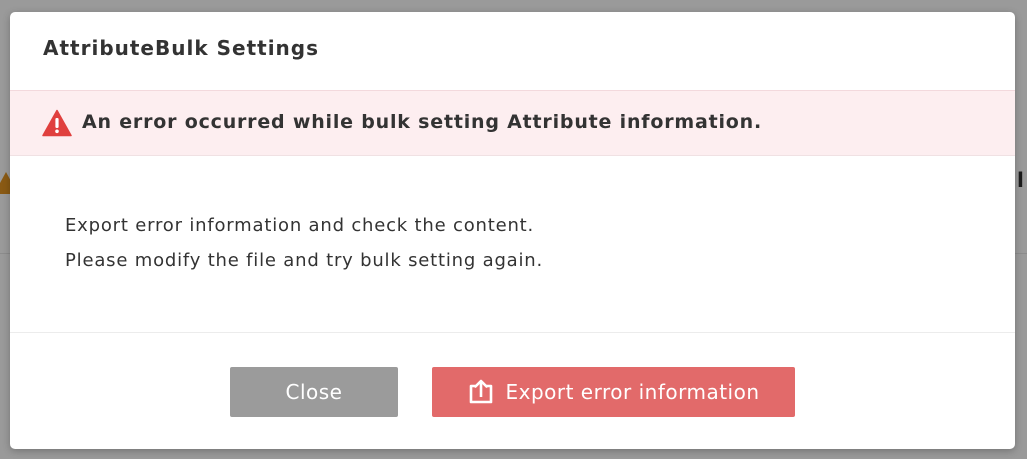 The image size is (1027, 459). What do you see at coordinates (181, 48) in the screenshot?
I see `dialog-title: AttributeBulk Settings` at bounding box center [181, 48].